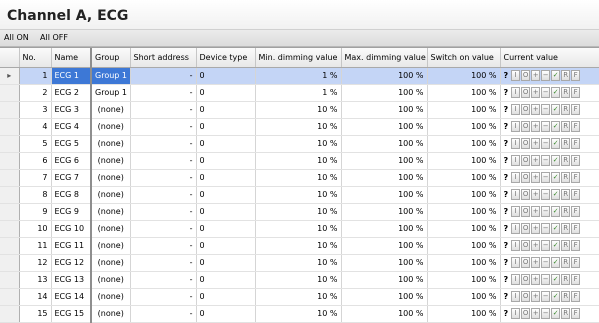 This screenshot has width=599, height=323. I want to click on table-row: 14 ECG 14 (none) -0 10 % 100 % 100 %? I O + − ✓ R F, so click(299, 297).